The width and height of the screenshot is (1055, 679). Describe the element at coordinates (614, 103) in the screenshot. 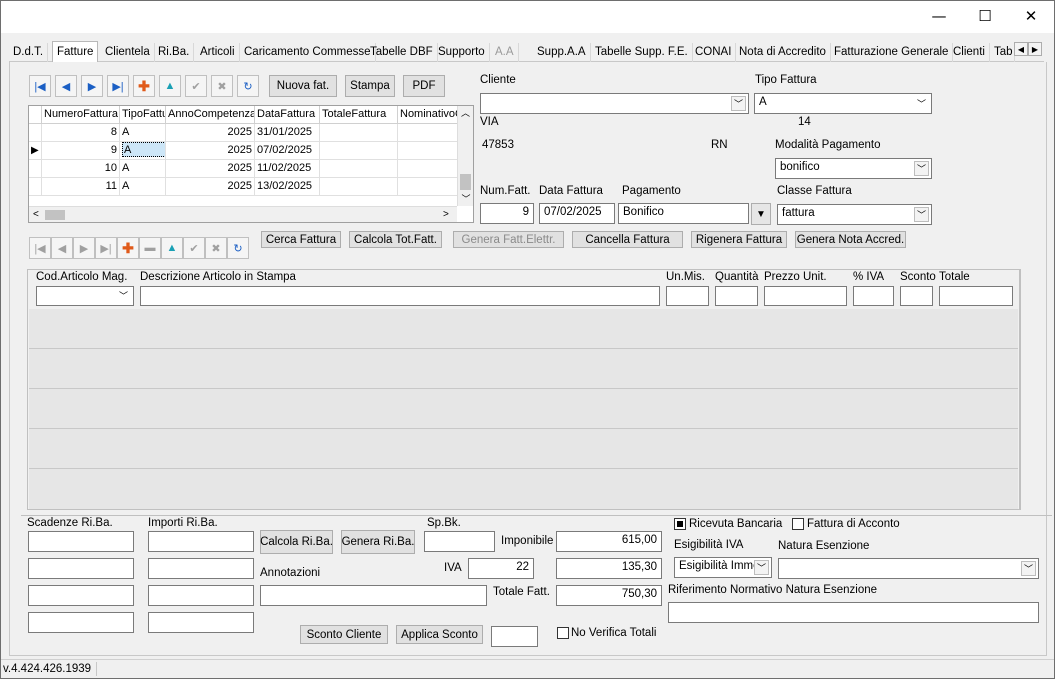

I see `cliente-combo: ﹀` at that location.